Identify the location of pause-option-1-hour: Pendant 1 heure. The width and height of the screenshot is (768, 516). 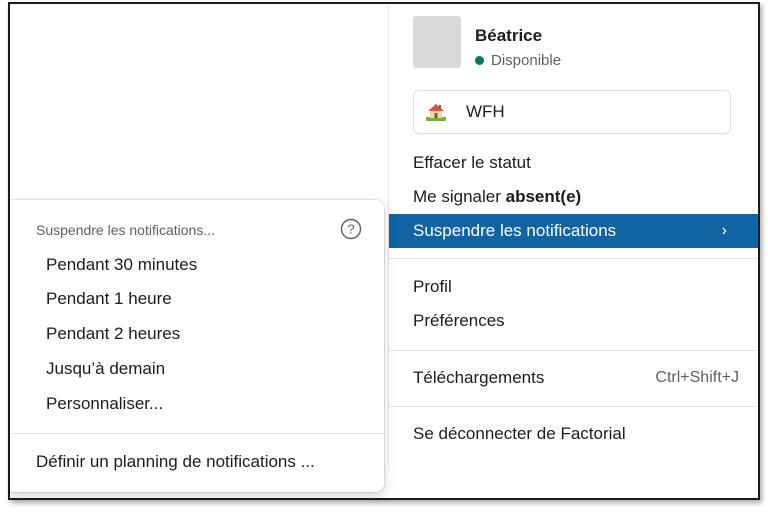
(197, 299).